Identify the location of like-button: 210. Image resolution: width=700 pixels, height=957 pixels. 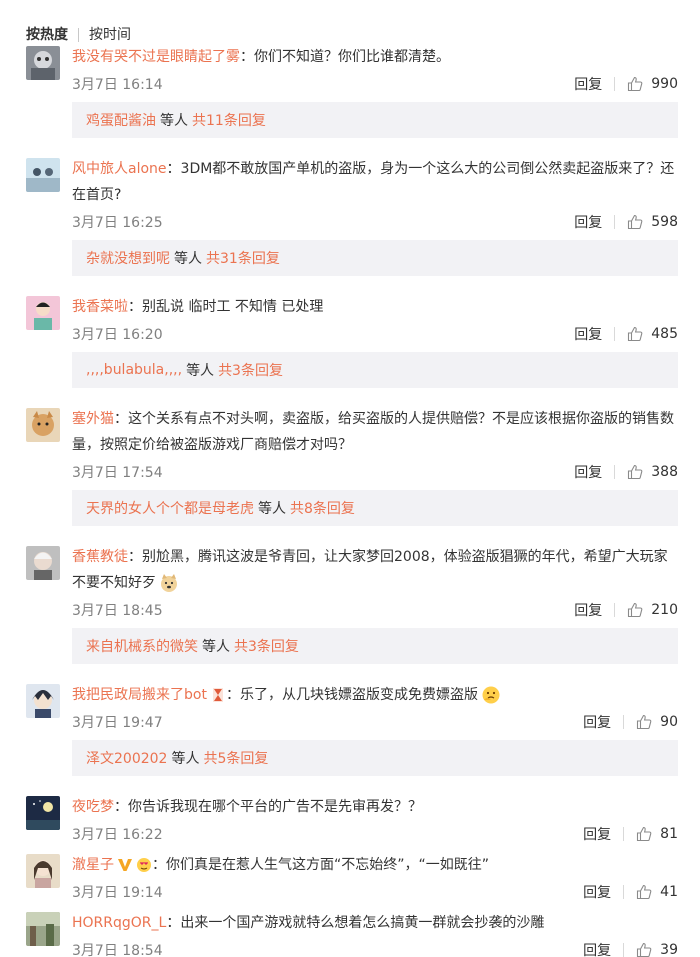
(652, 610).